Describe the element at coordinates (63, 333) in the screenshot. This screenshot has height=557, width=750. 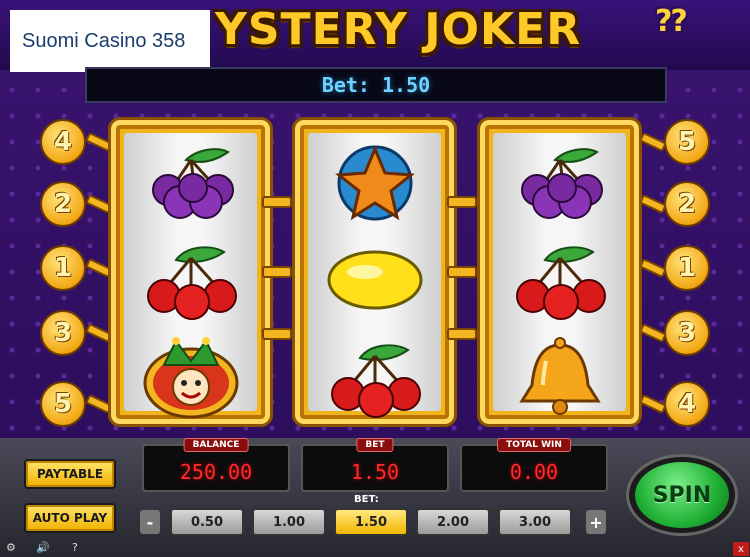
I see `payline-coin-left-4: 3` at that location.